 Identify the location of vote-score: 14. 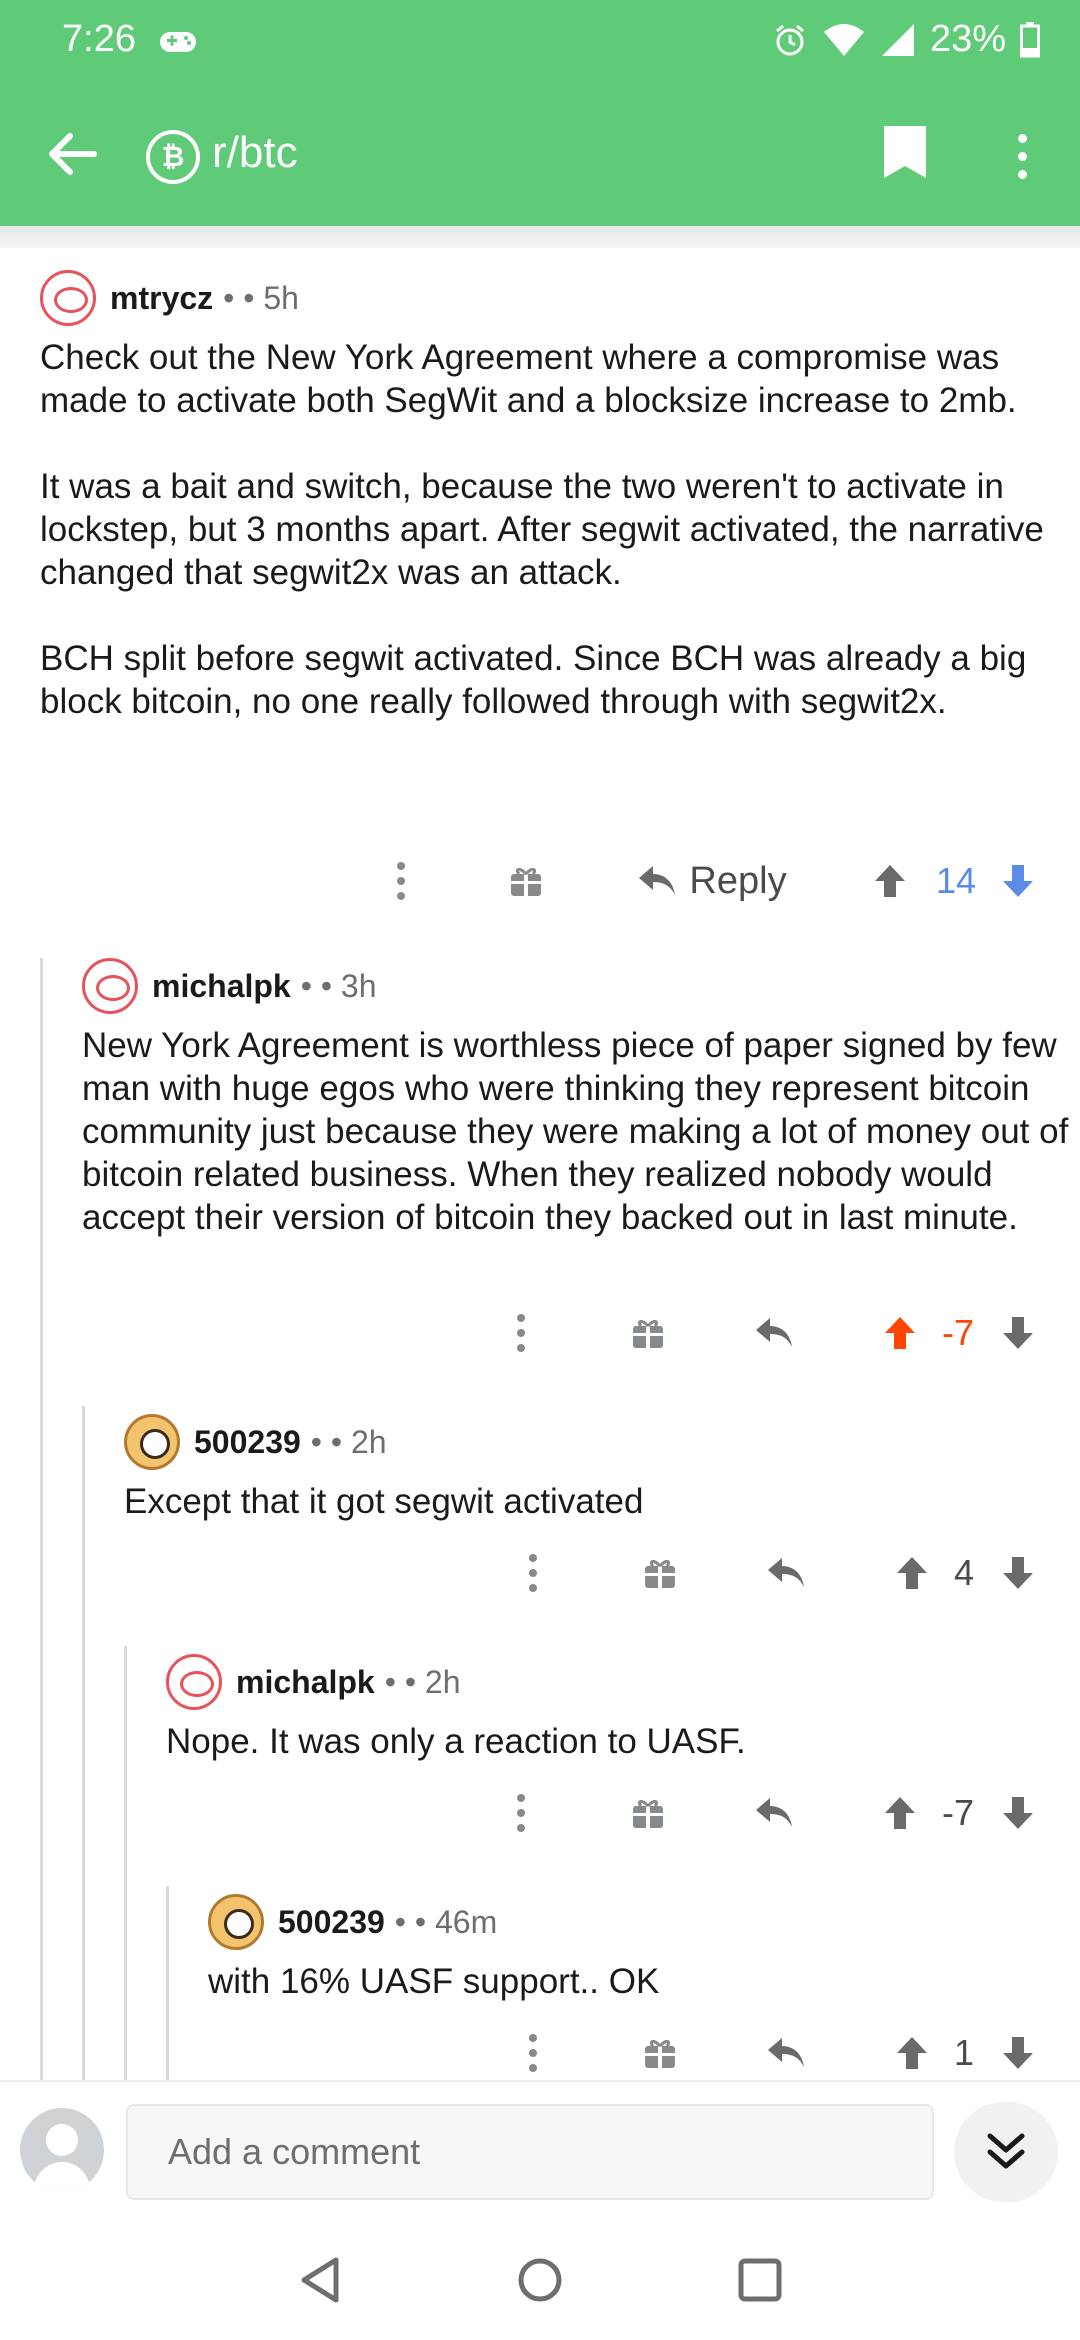
(956, 881).